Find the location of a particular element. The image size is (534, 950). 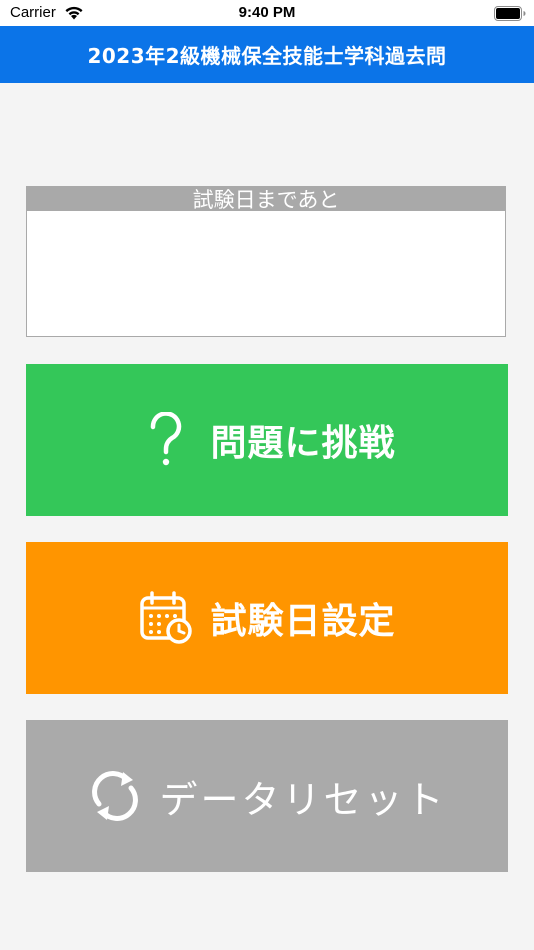

status-time: 9:40 PM is located at coordinates (267, 12).